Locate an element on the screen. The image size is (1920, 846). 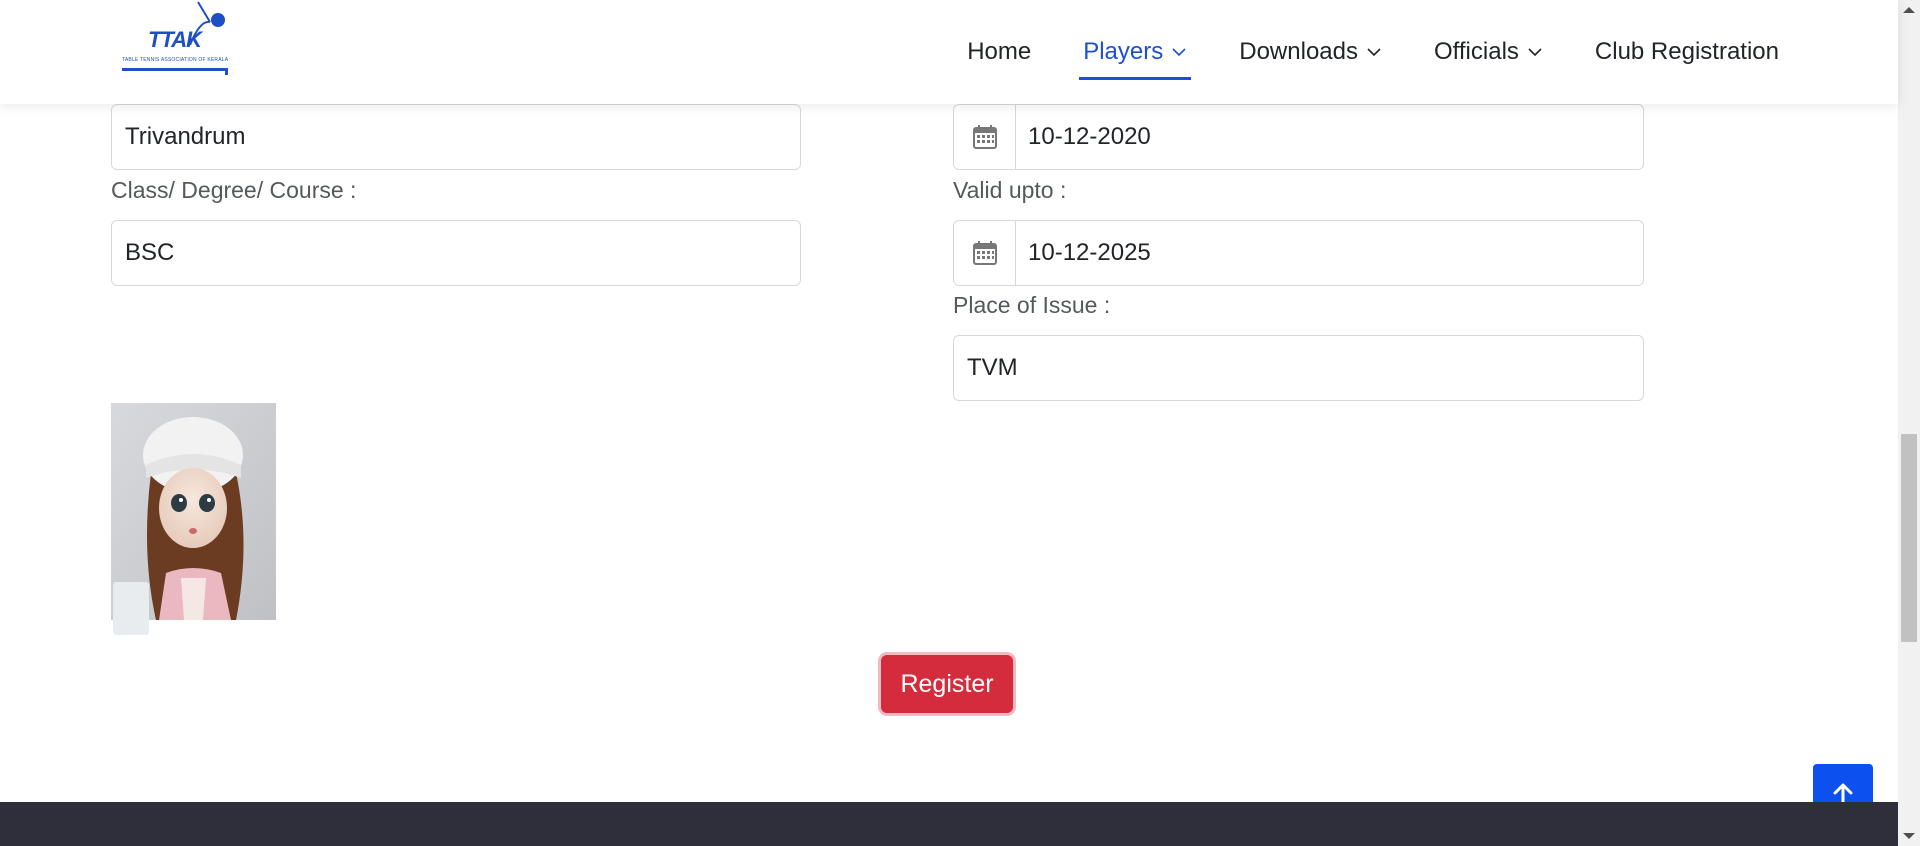
city-value: Trivandrum is located at coordinates (185, 136).